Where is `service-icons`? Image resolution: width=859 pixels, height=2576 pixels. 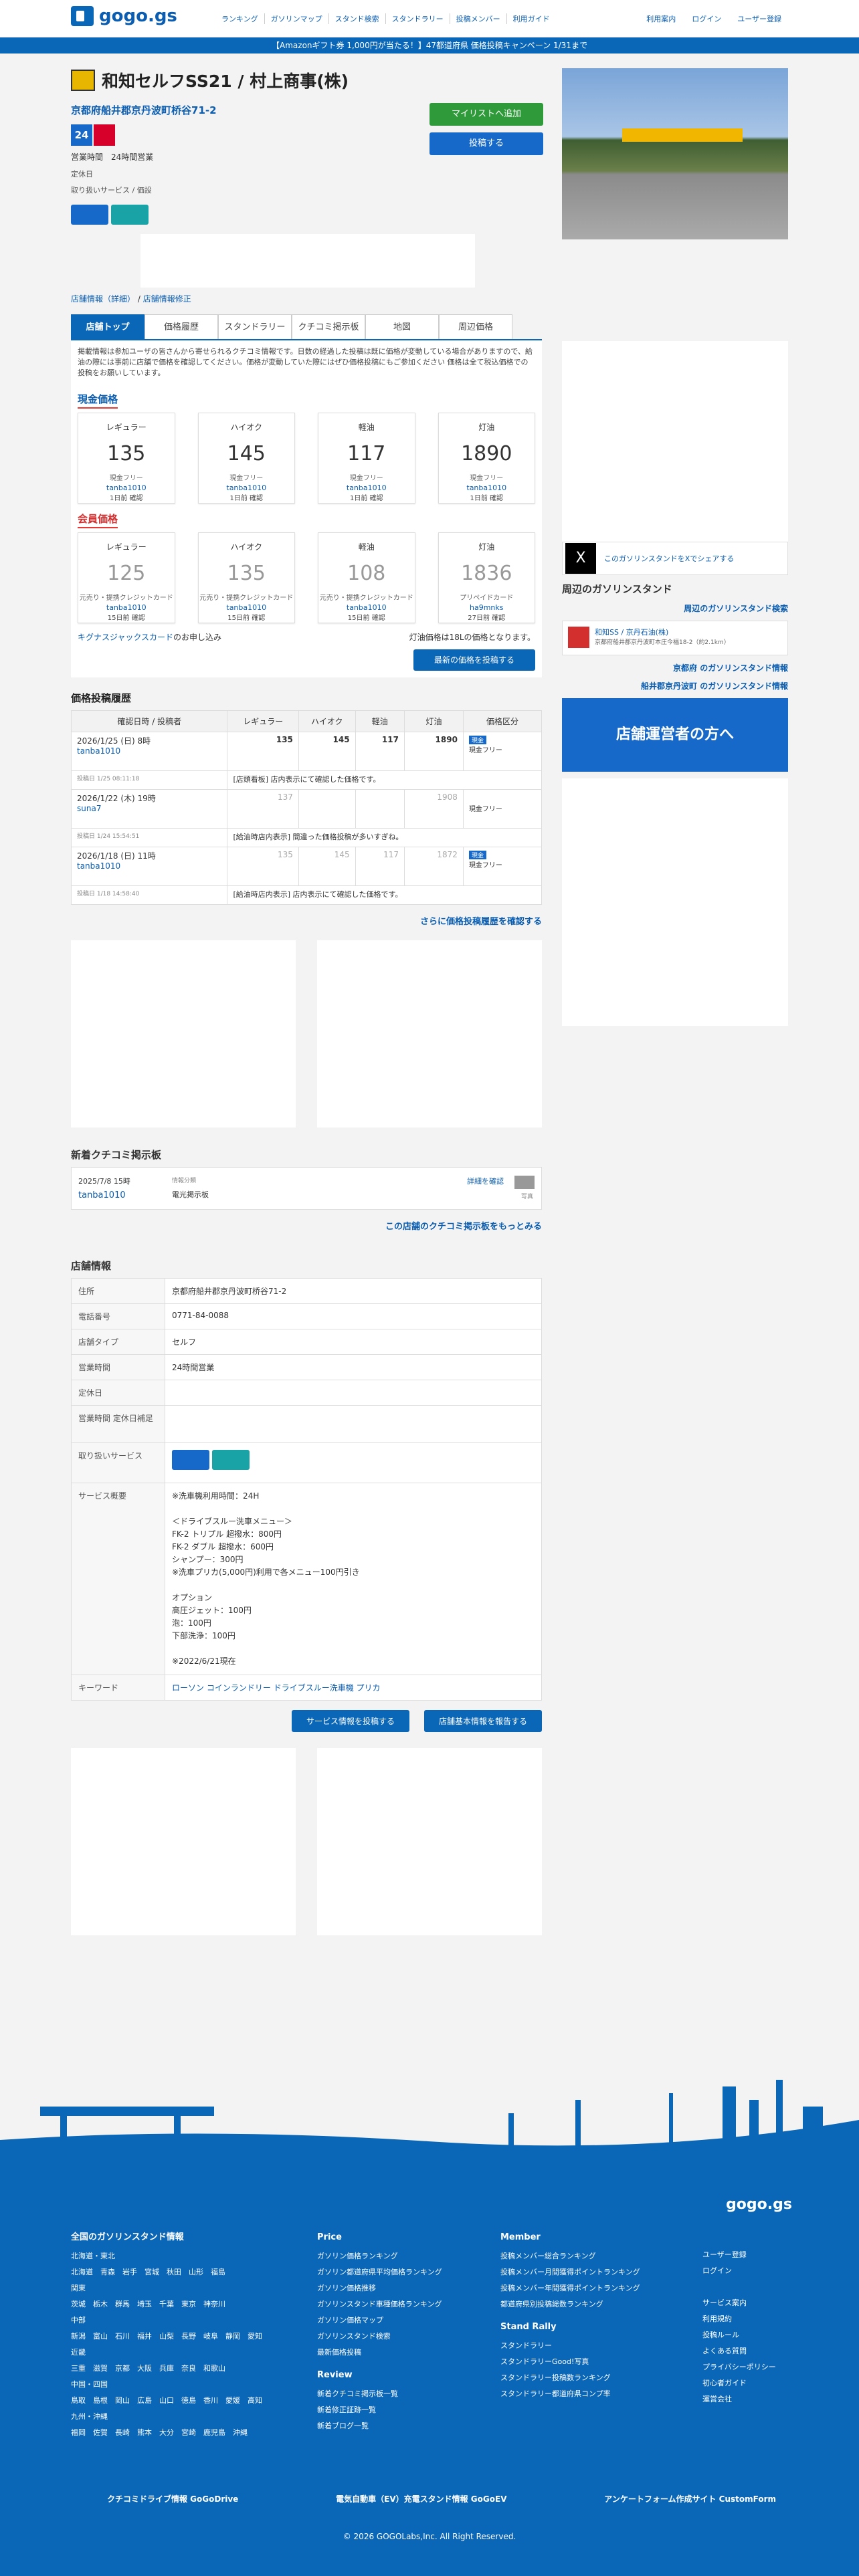 service-icons is located at coordinates (110, 215).